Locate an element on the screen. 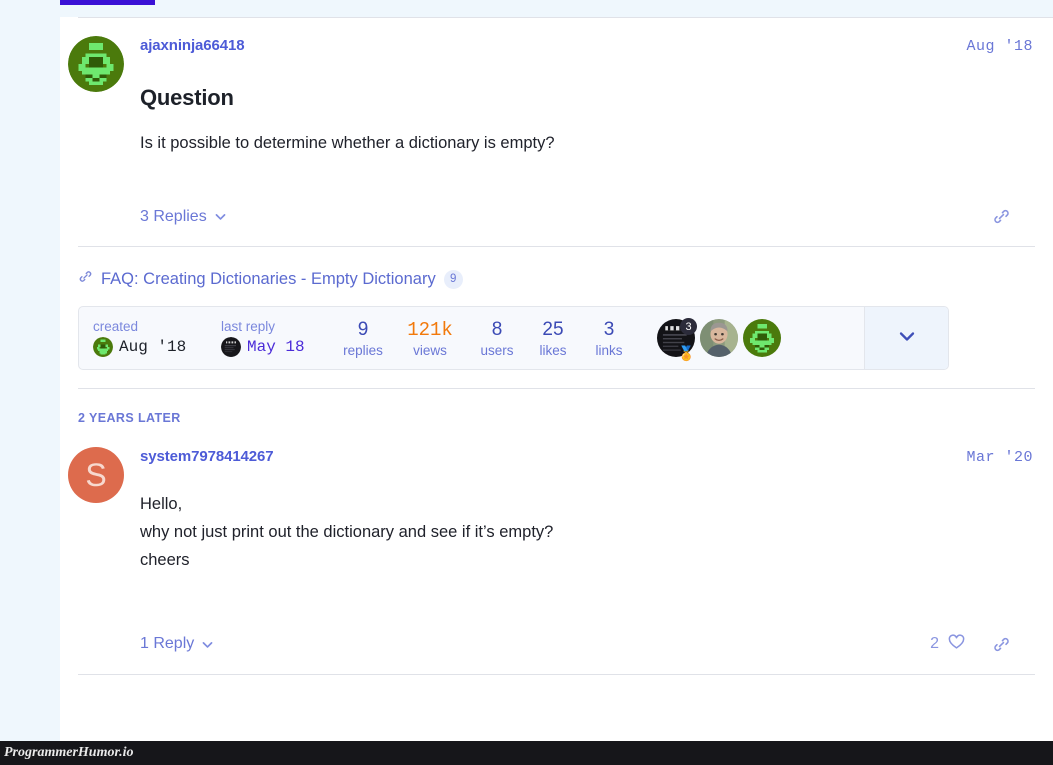 This screenshot has width=1053, height=765. avatar-initial: S is located at coordinates (96, 474).